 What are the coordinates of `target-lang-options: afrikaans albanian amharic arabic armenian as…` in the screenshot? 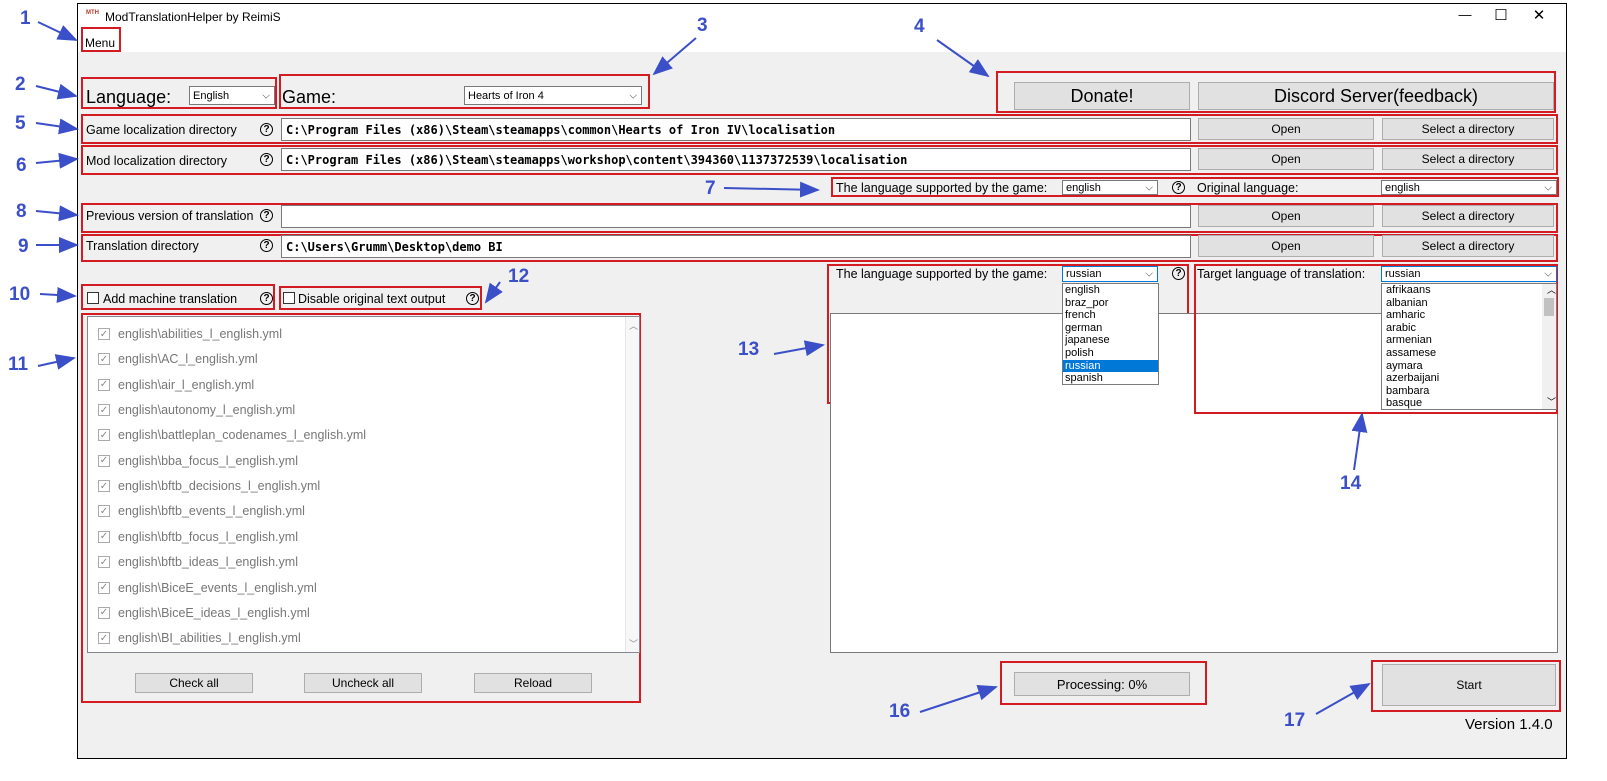 It's located at (1469, 346).